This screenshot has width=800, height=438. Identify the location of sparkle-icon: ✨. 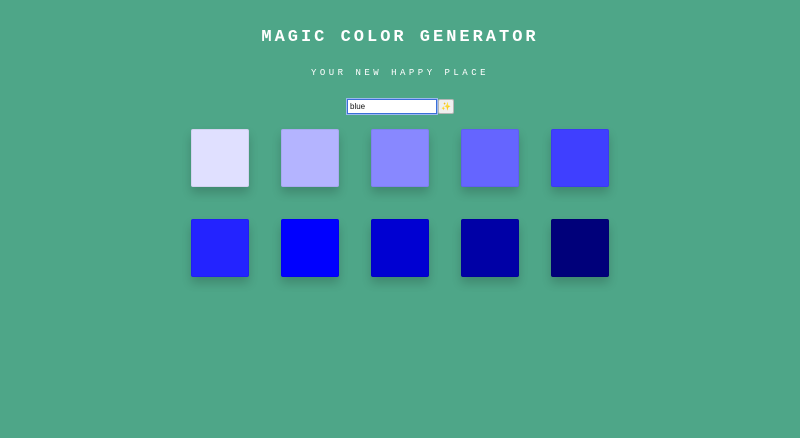
(446, 106).